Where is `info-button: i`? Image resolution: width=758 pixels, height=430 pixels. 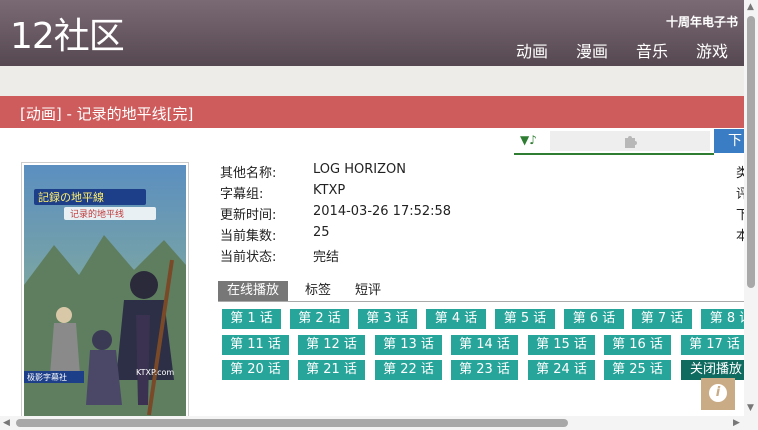 info-button: i is located at coordinates (718, 394).